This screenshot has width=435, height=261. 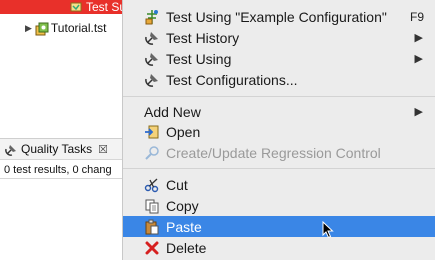 I want to click on project-tree: Test Su ▶ Tutorial.tst, so click(x=61, y=65).